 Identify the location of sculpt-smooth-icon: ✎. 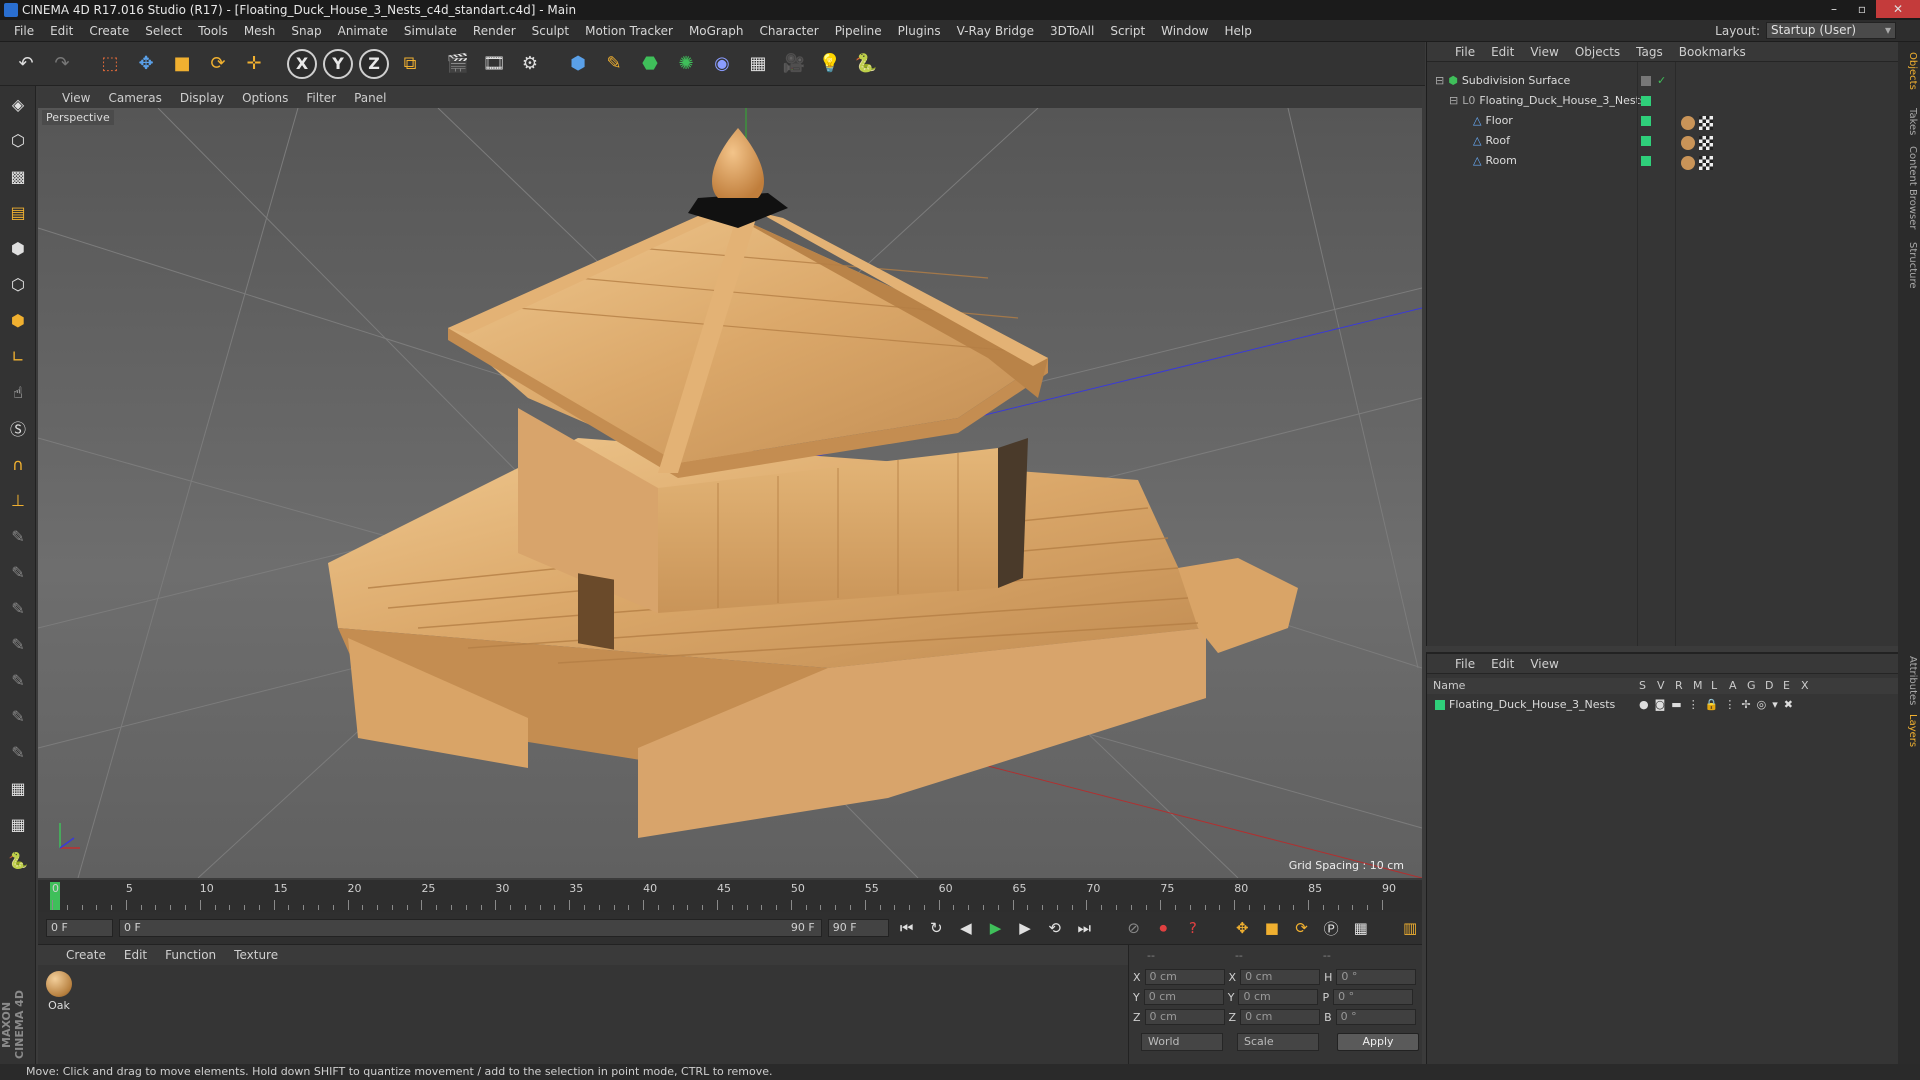
(18, 608).